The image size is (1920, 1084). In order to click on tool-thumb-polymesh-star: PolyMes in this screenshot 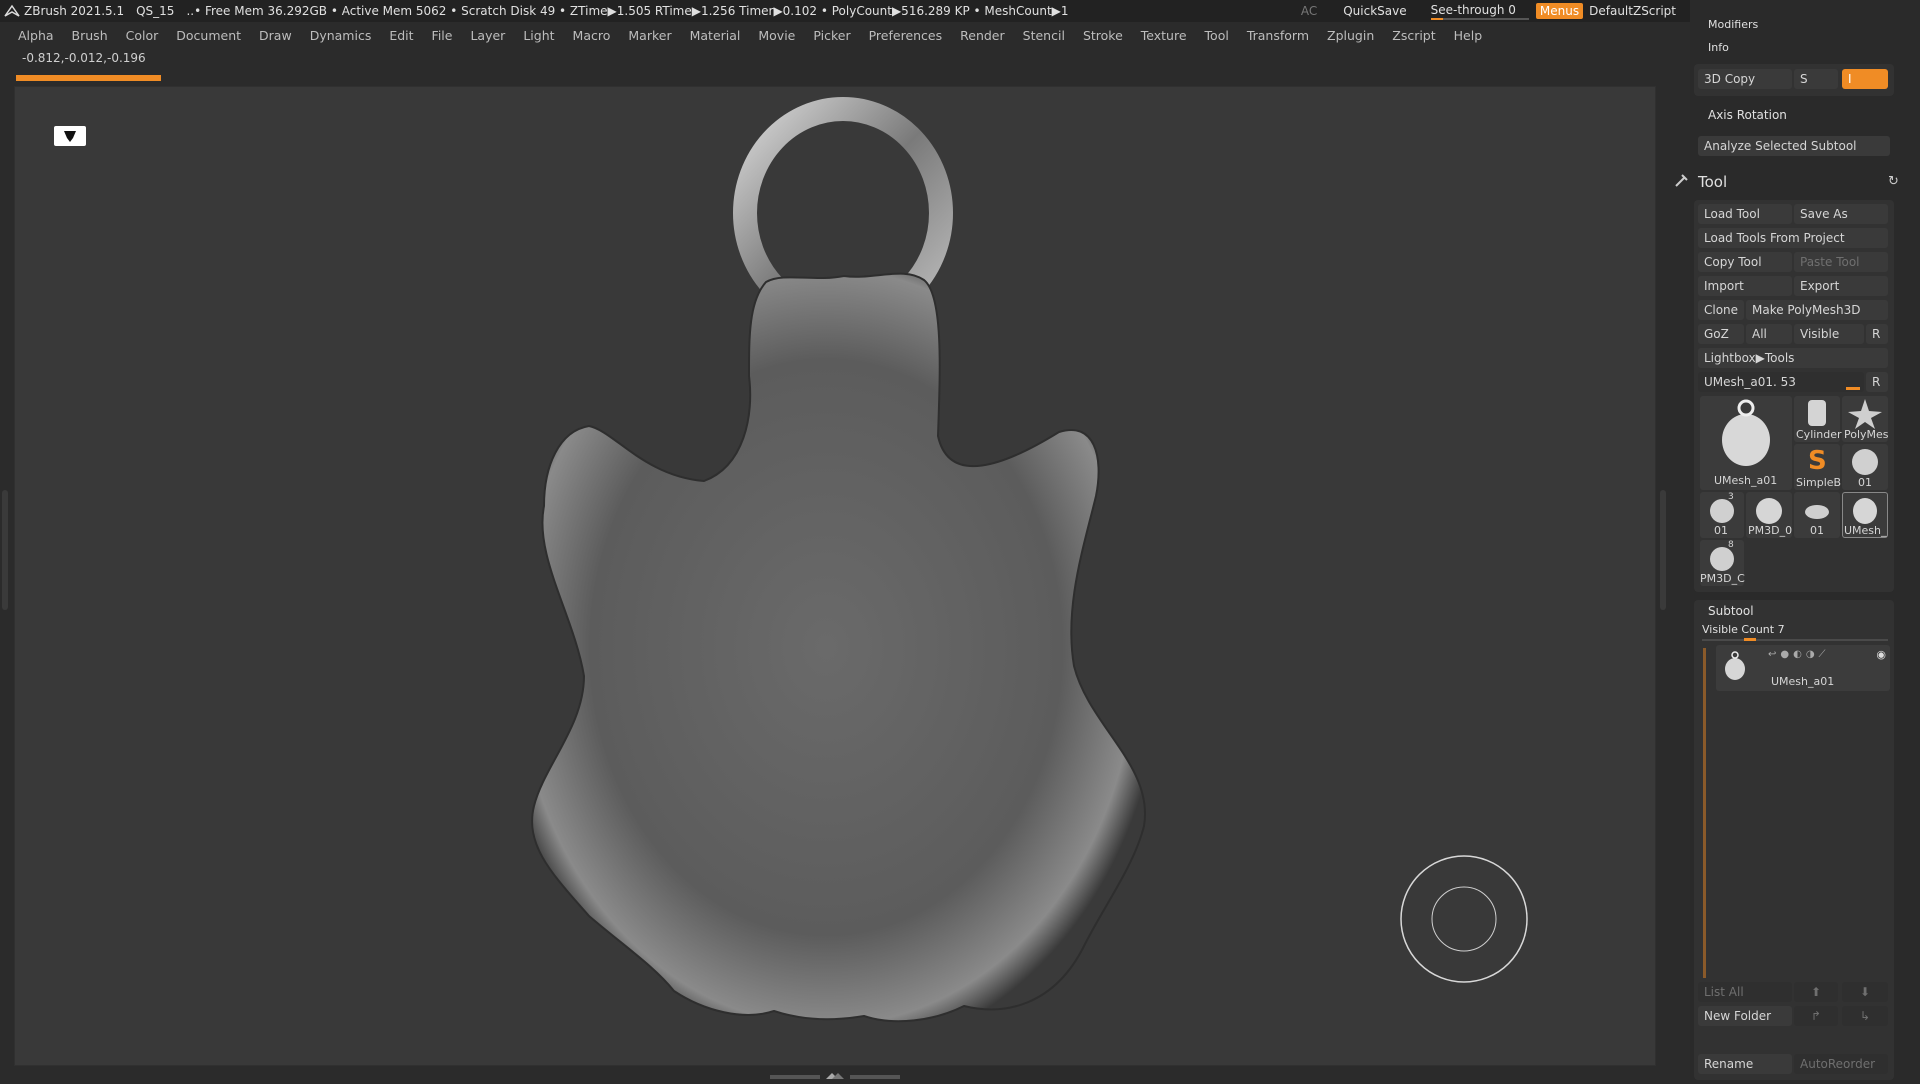, I will do `click(1865, 419)`.